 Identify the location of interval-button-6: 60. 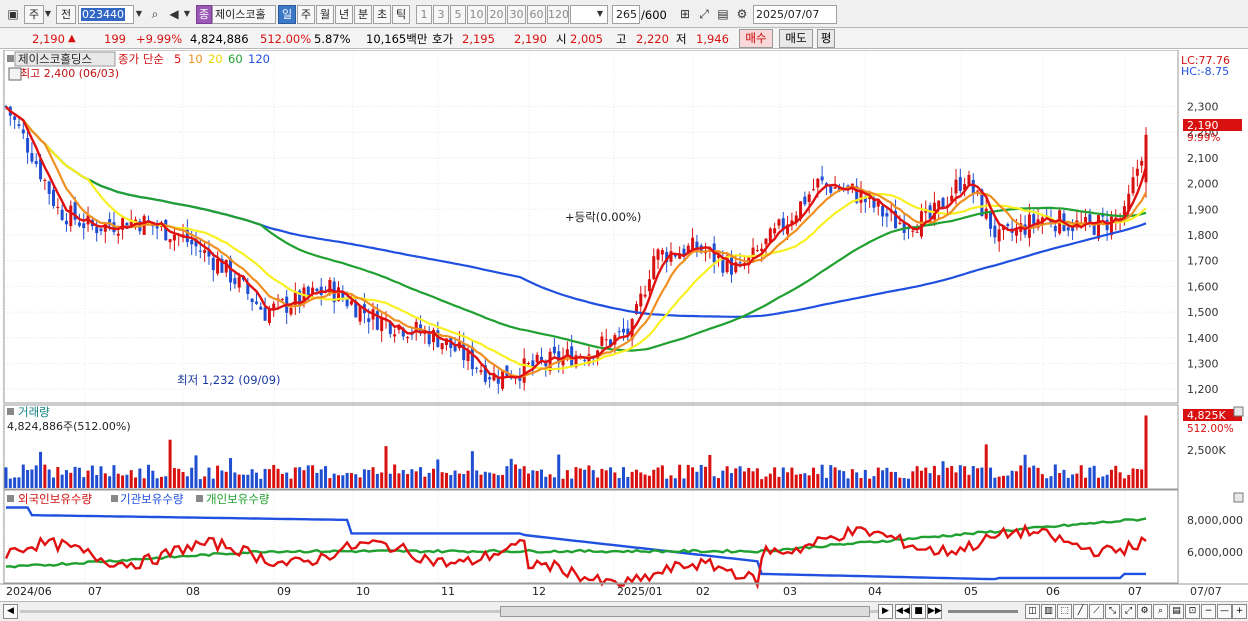
(536, 14).